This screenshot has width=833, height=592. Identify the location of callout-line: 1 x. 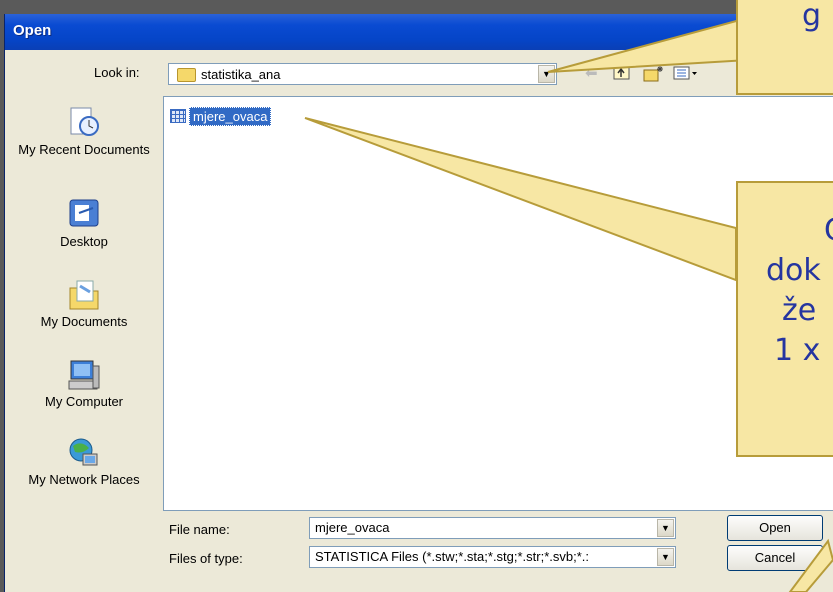
(797, 350).